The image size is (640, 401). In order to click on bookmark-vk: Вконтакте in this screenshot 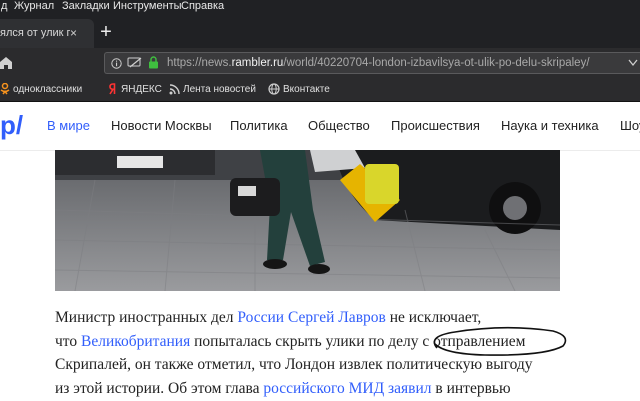, I will do `click(299, 90)`.